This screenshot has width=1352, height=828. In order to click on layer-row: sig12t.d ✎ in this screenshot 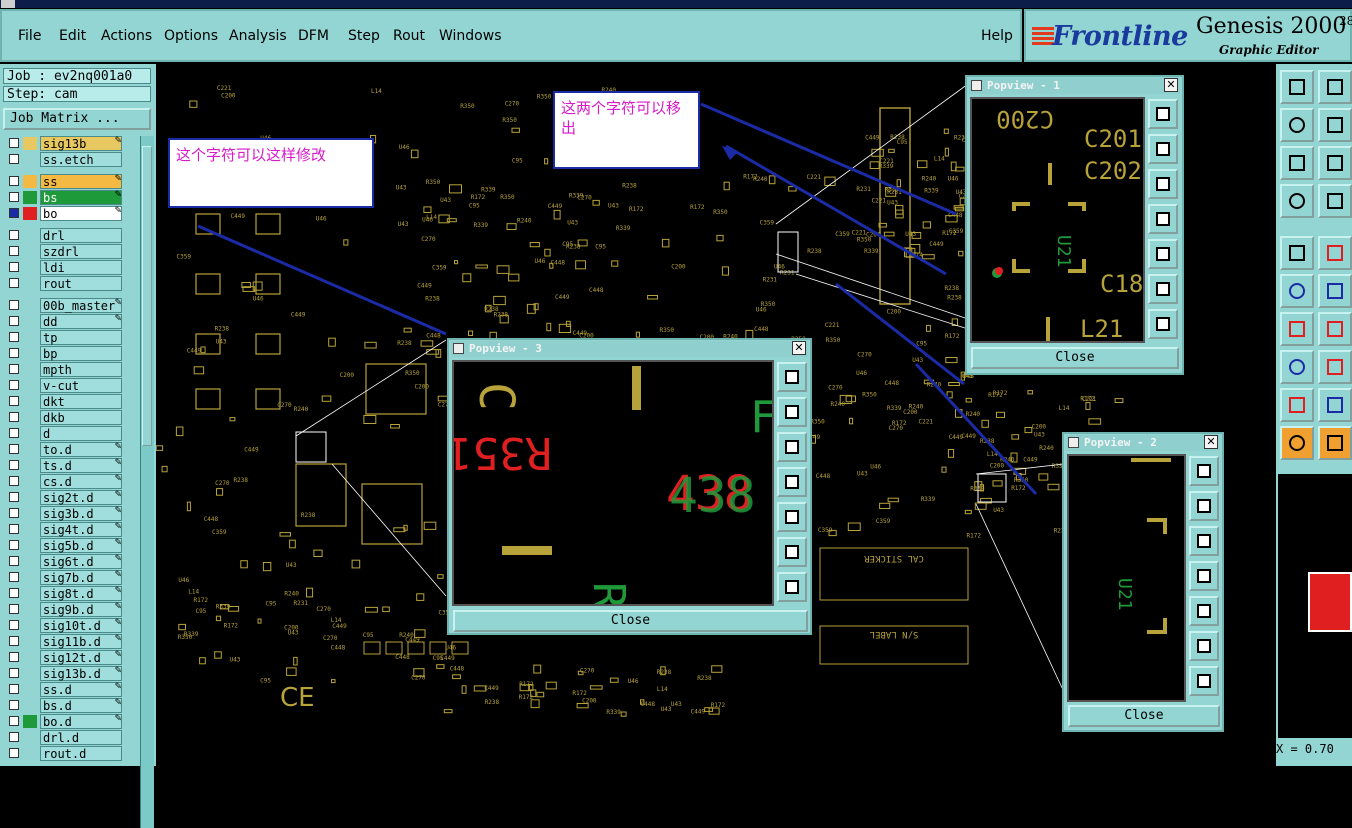, I will do `click(70, 657)`.